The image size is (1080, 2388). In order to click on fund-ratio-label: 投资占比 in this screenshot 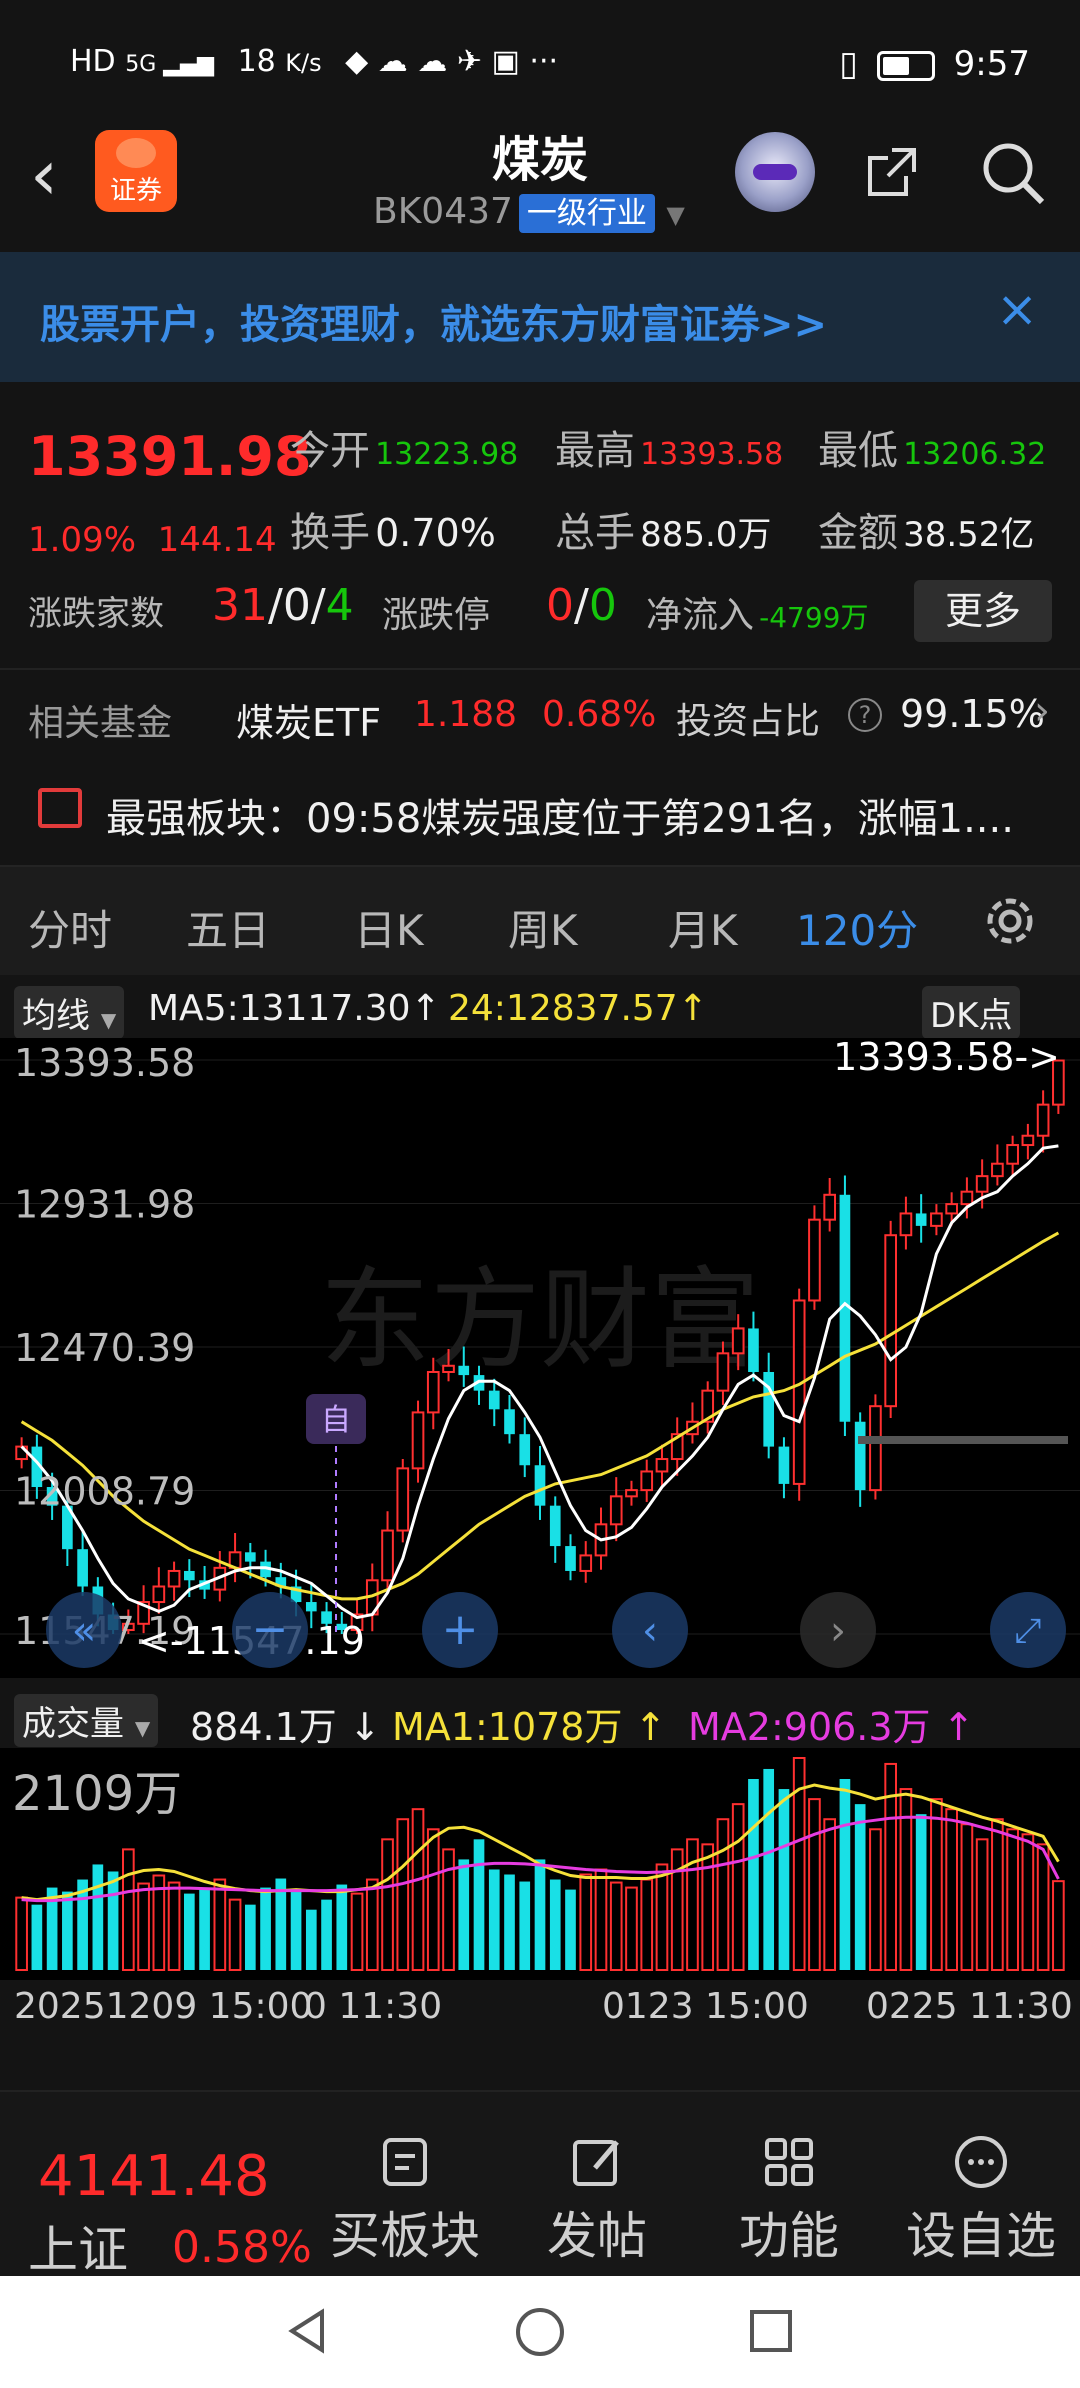, I will do `click(748, 721)`.